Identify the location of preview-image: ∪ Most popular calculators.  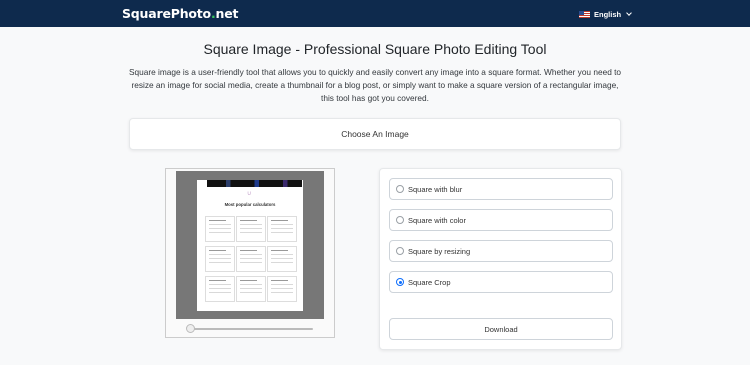
(250, 245).